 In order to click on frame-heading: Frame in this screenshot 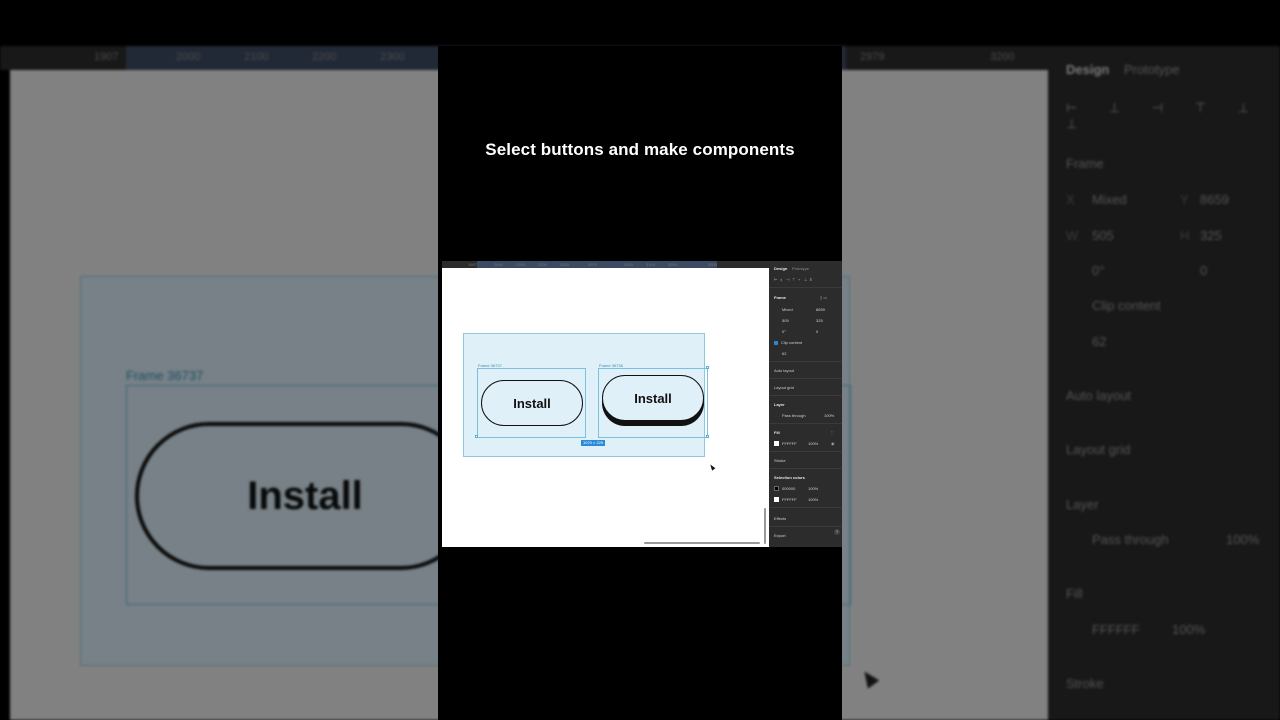, I will do `click(780, 297)`.